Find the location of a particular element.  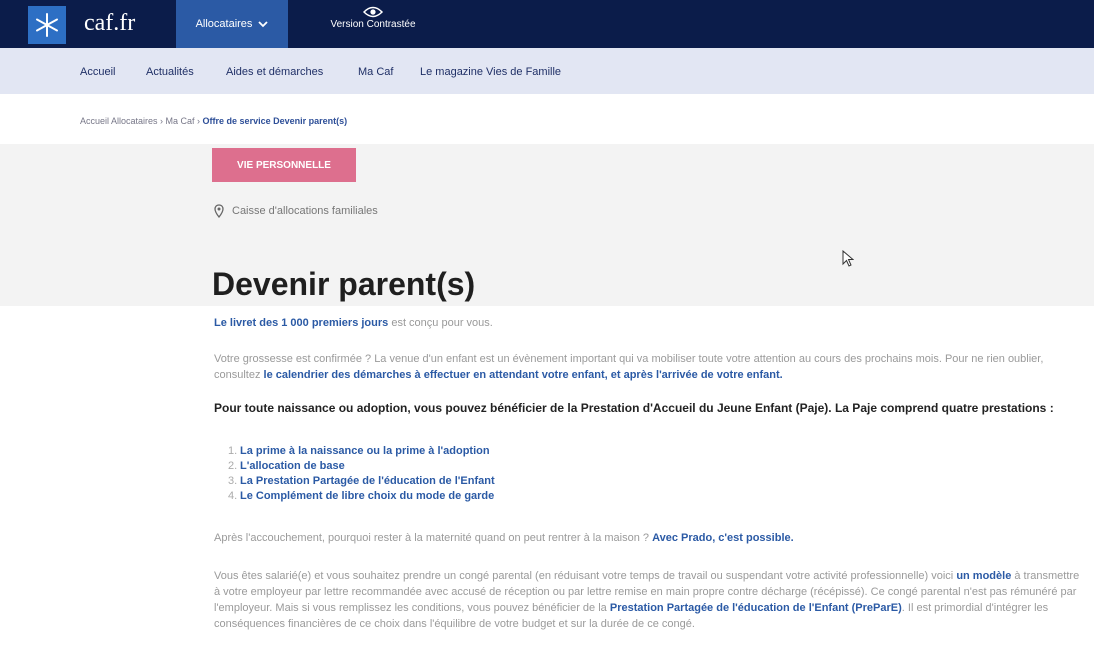

allocataires-label: Allocataires is located at coordinates (224, 24).